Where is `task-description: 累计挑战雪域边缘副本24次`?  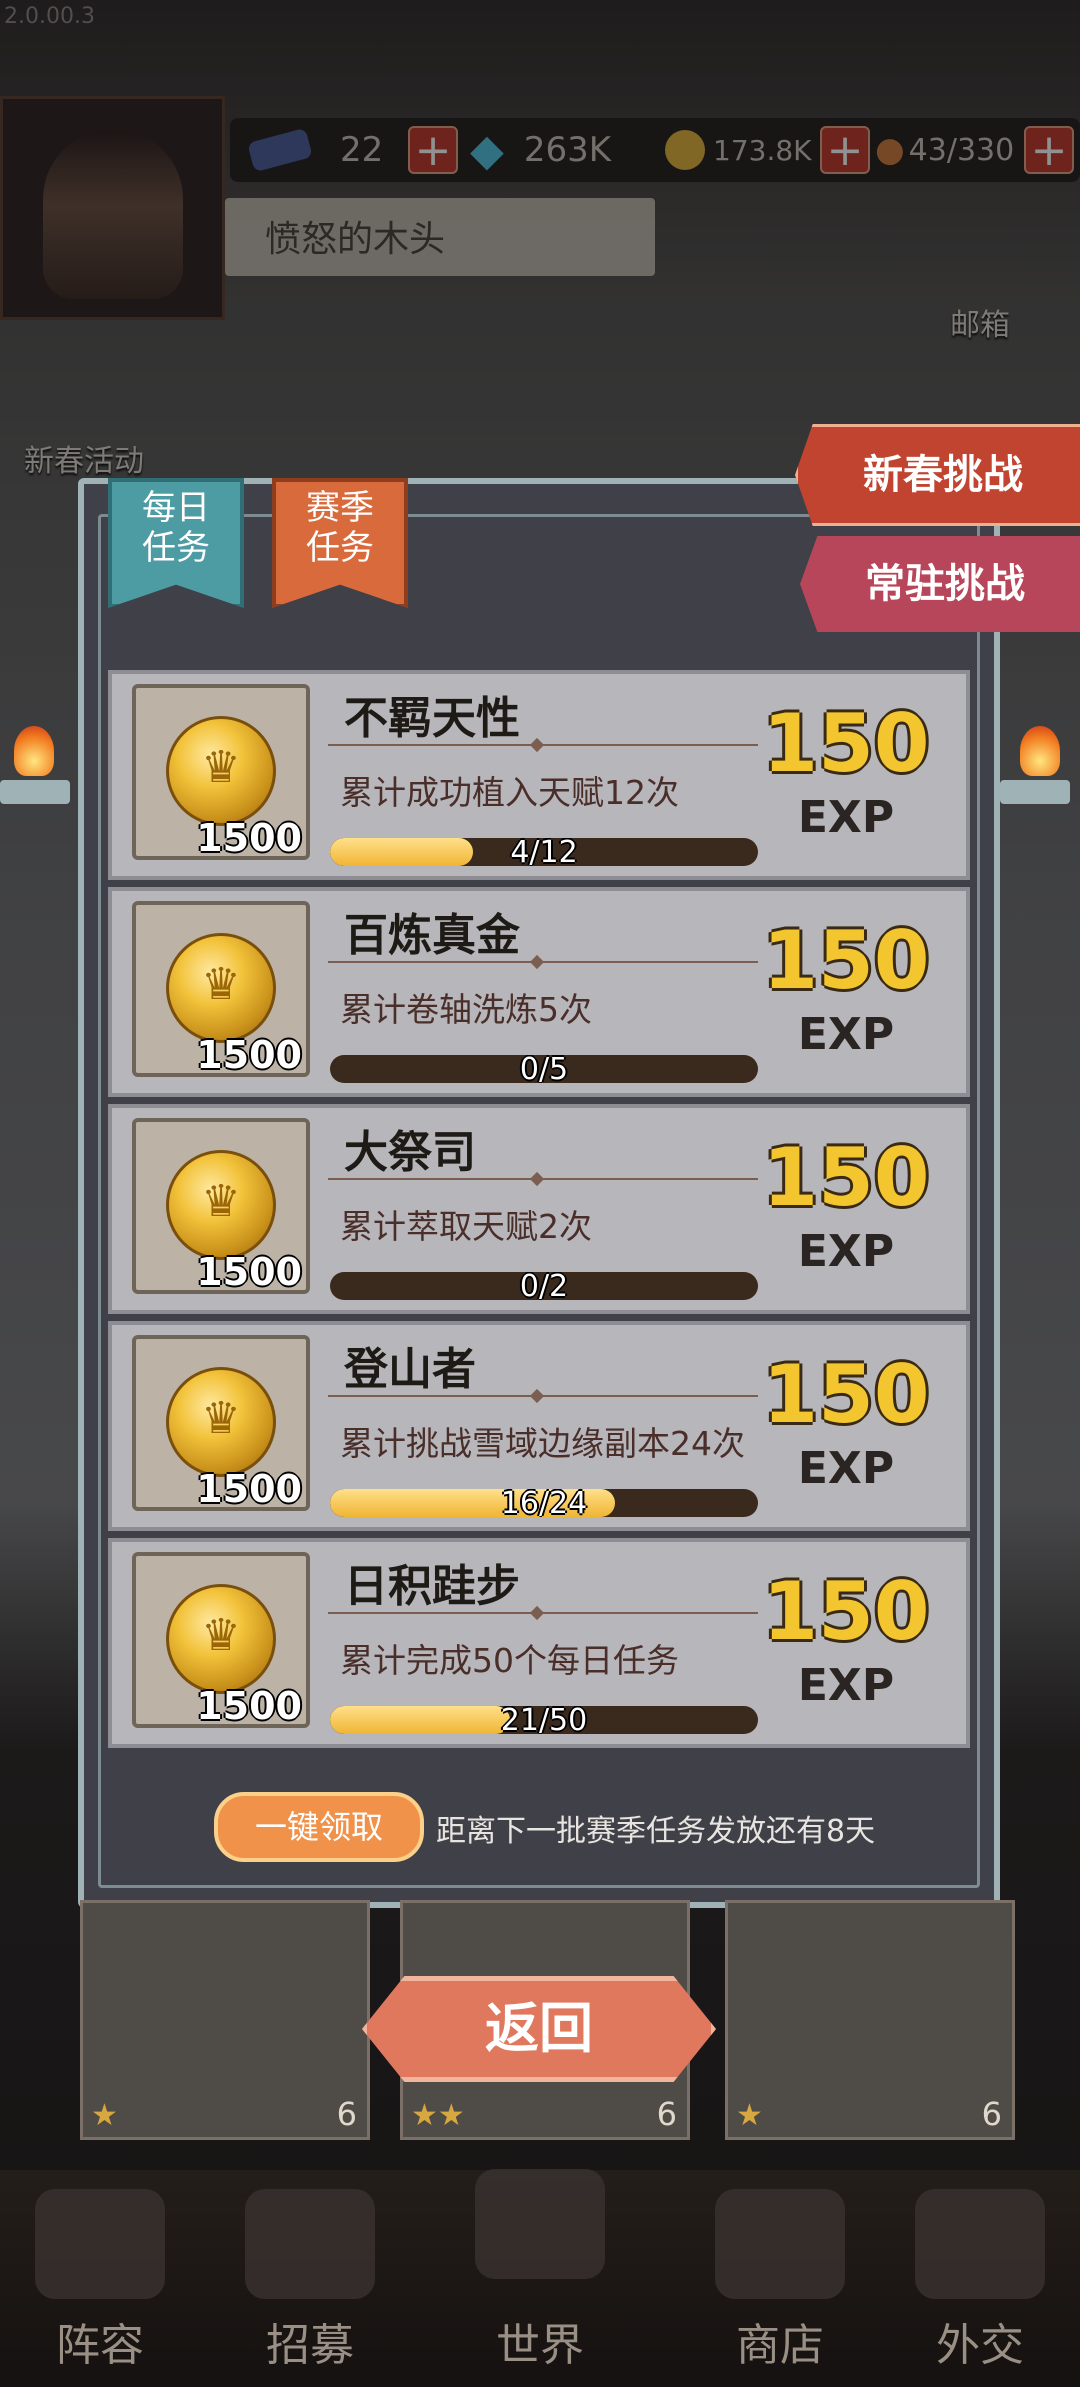 task-description: 累计挑战雪域边缘副本24次 is located at coordinates (542, 1443).